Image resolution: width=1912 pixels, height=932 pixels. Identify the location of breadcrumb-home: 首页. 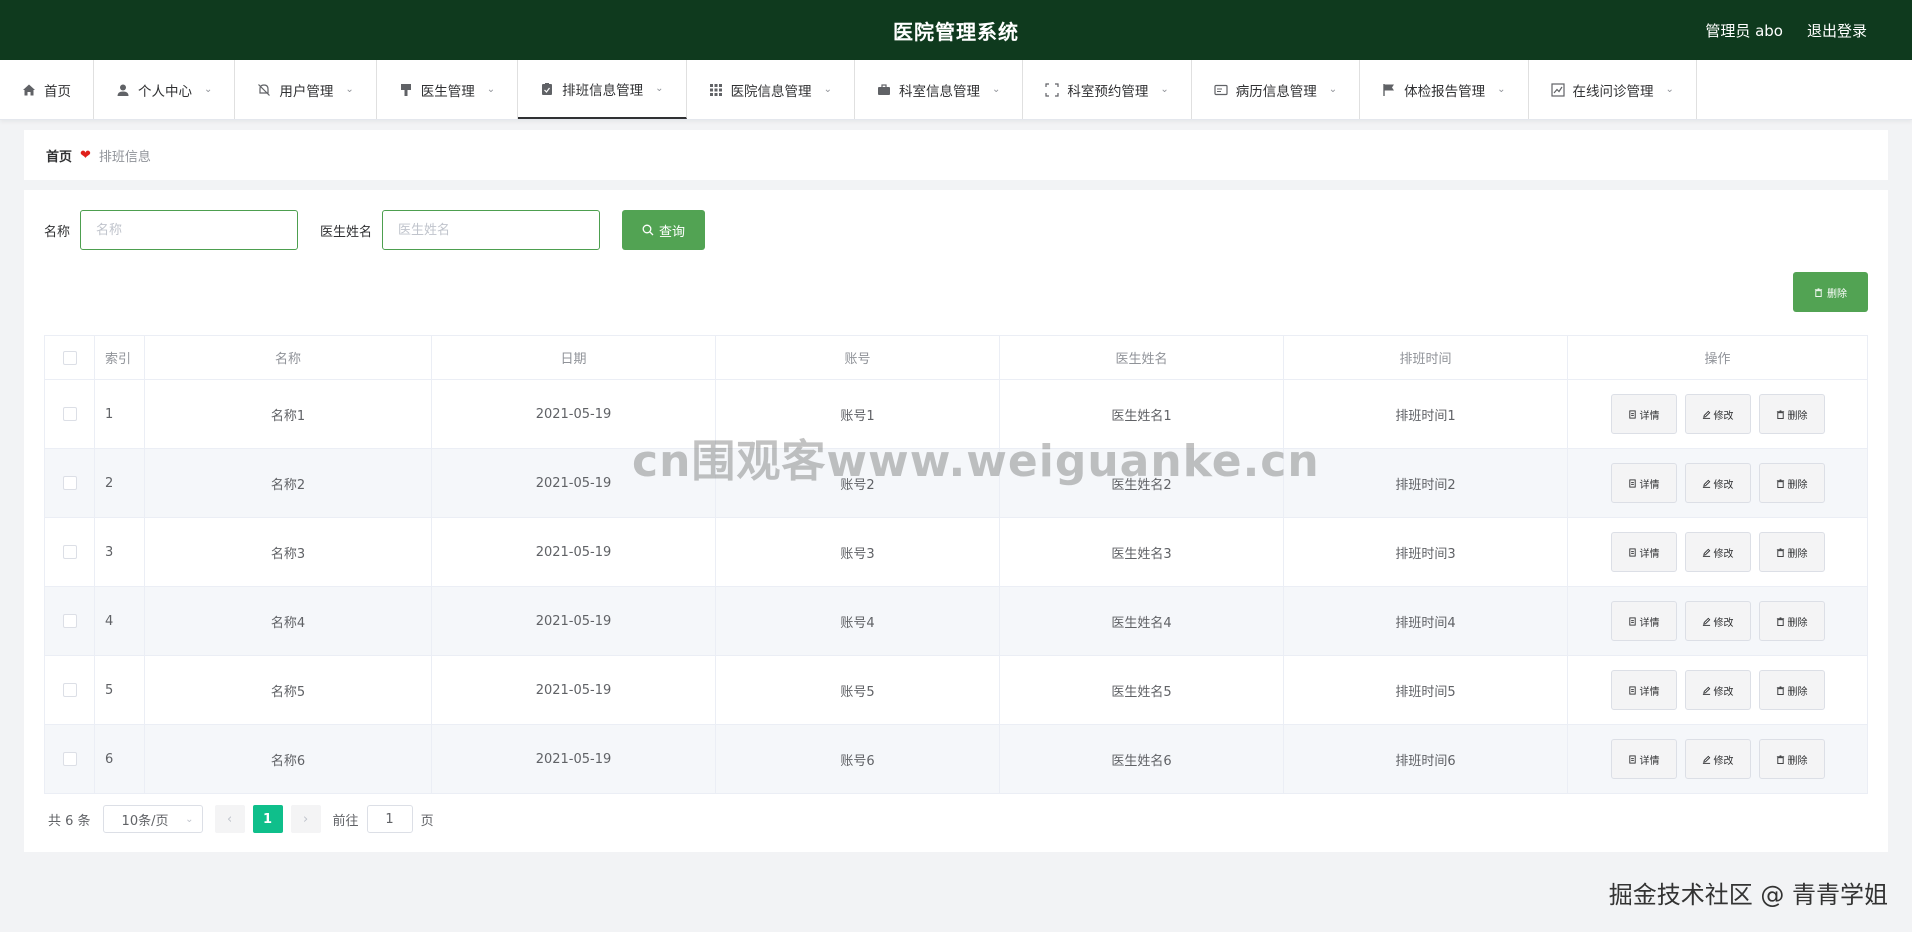
(59, 155).